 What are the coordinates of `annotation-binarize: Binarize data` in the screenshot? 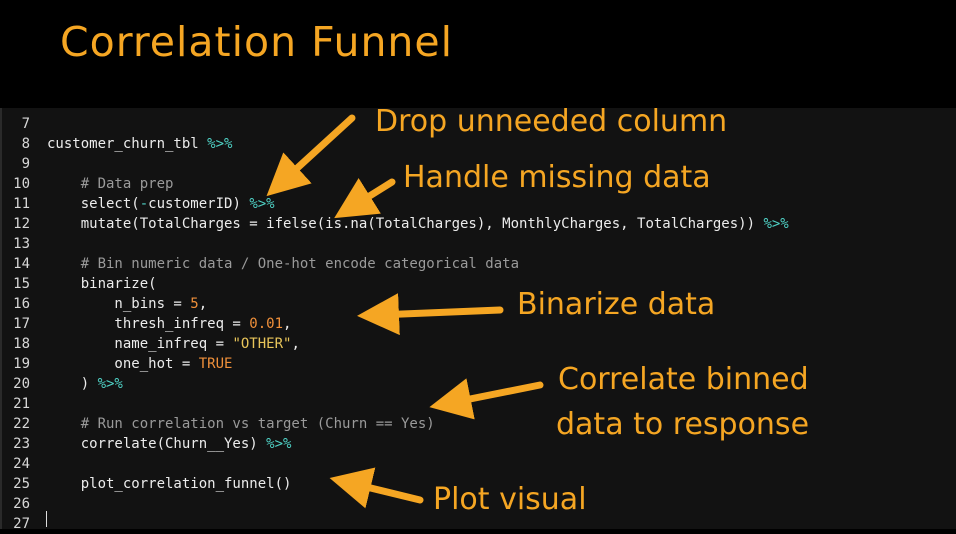 It's located at (616, 304).